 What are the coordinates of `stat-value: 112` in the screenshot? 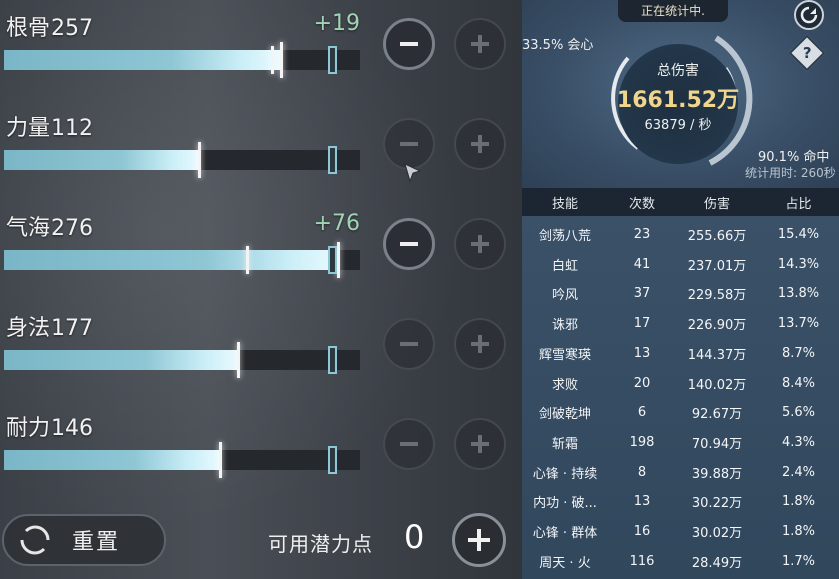 It's located at (72, 128).